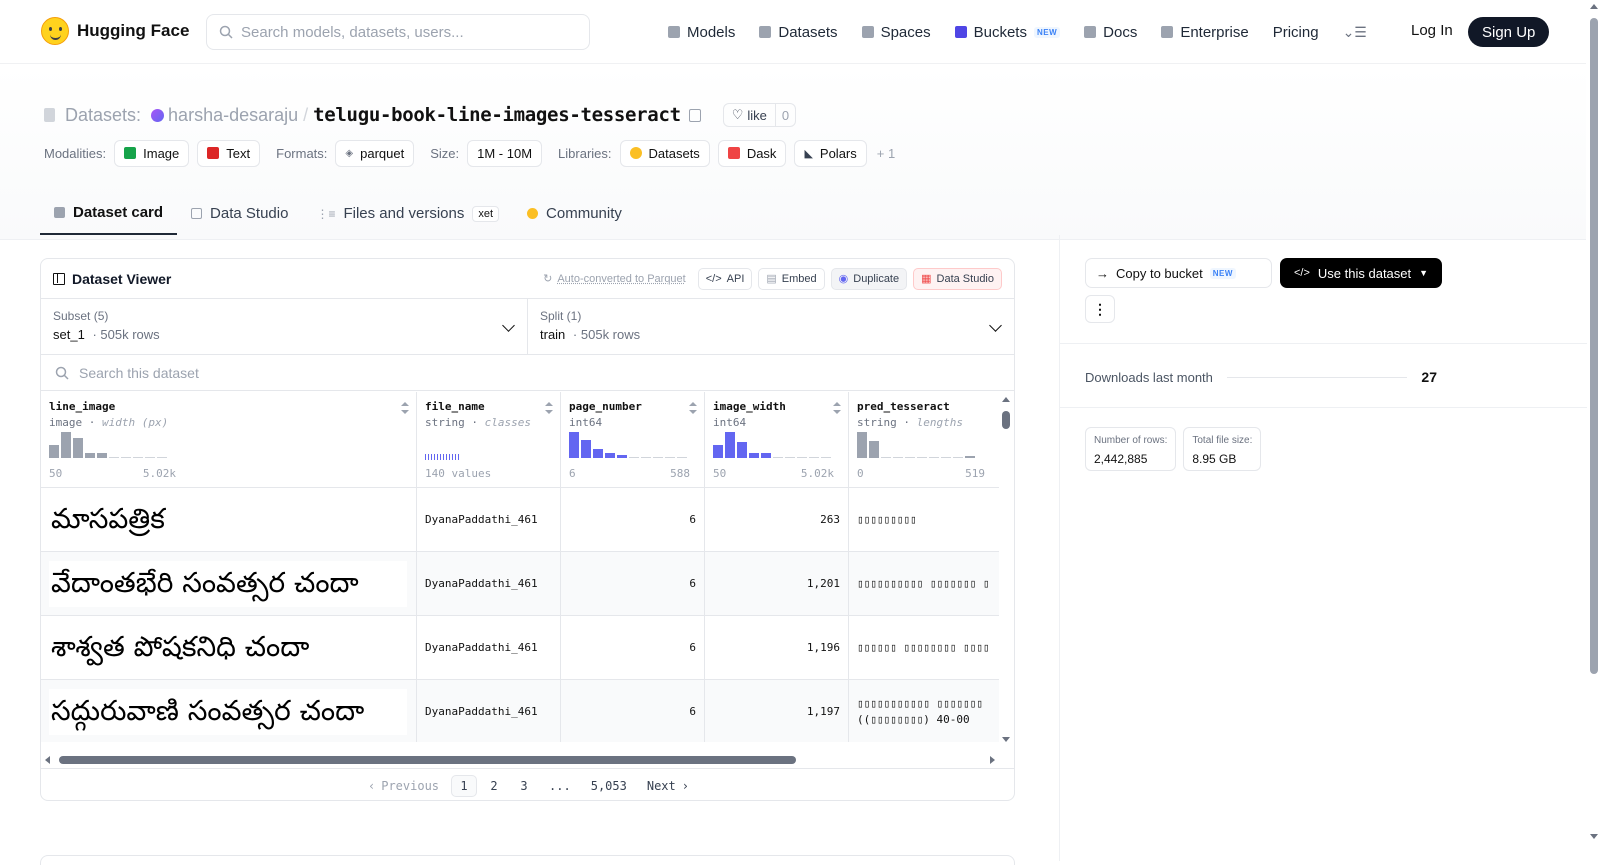 This screenshot has width=1600, height=865. What do you see at coordinates (47, 760) in the screenshot?
I see `scroll-left-icon` at bounding box center [47, 760].